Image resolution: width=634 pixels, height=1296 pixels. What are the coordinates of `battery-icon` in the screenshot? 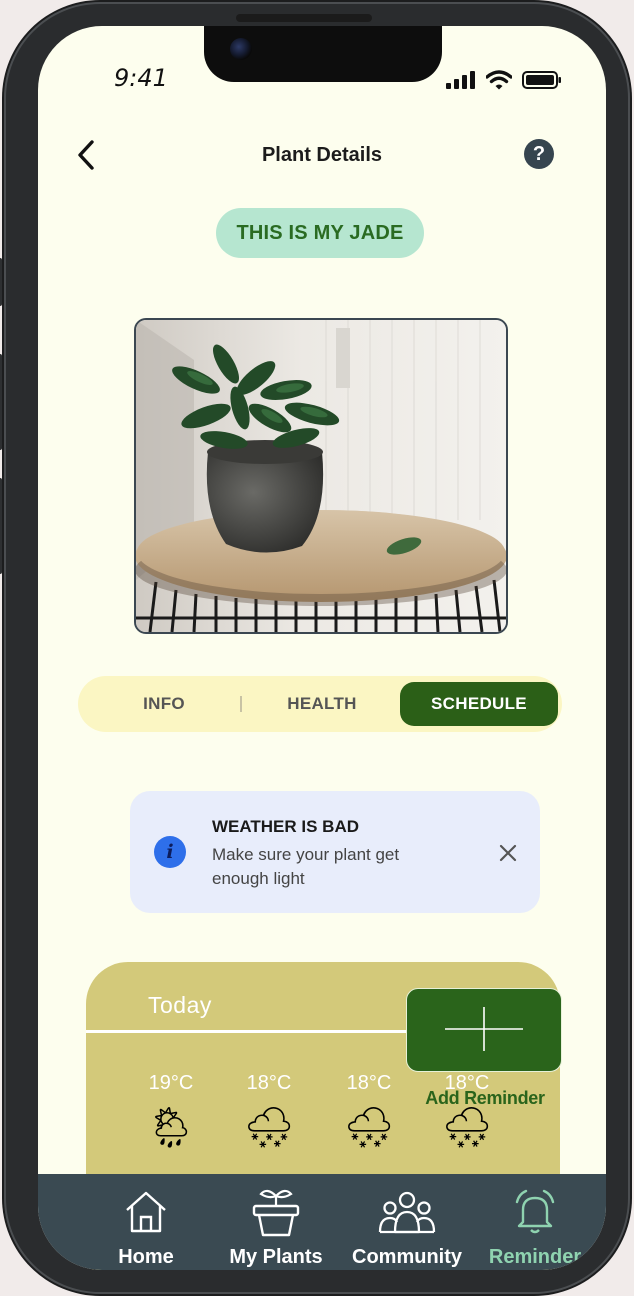 It's located at (541, 80).